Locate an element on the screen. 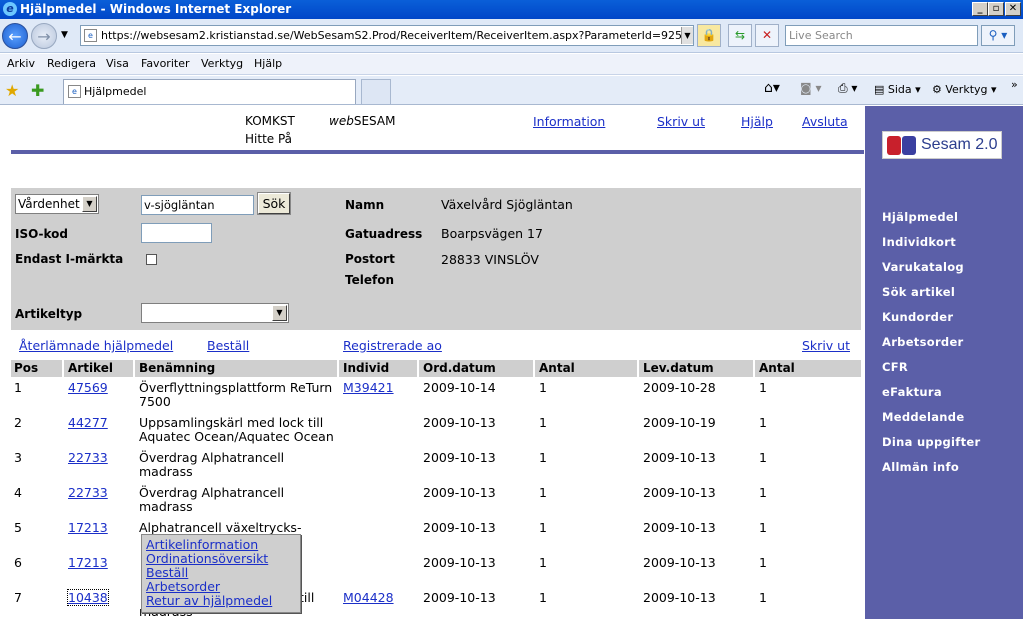 This screenshot has height=619, width=1023. row-name: Överflyttningsplattform ReTurn 7500 is located at coordinates (239, 395).